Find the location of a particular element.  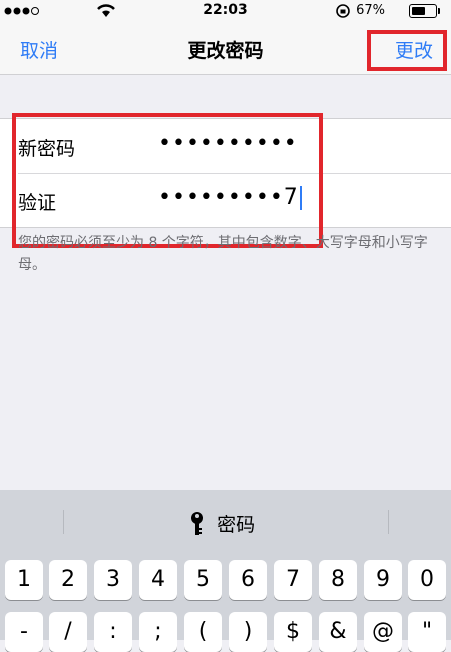

key-4: 4 is located at coordinates (158, 580).